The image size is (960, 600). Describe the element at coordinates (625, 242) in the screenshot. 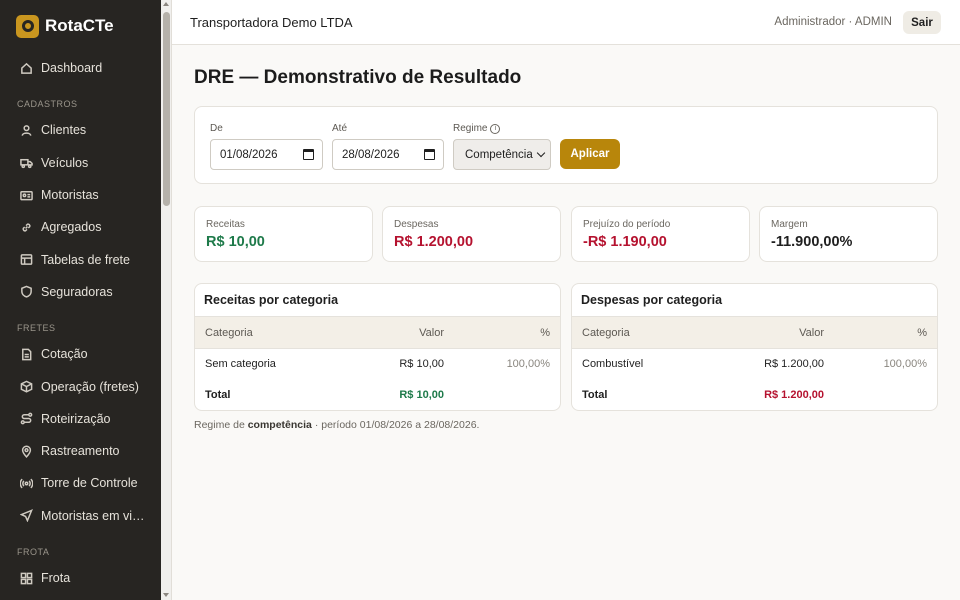

I see `kpi-value: -R$ 1.190,00` at that location.